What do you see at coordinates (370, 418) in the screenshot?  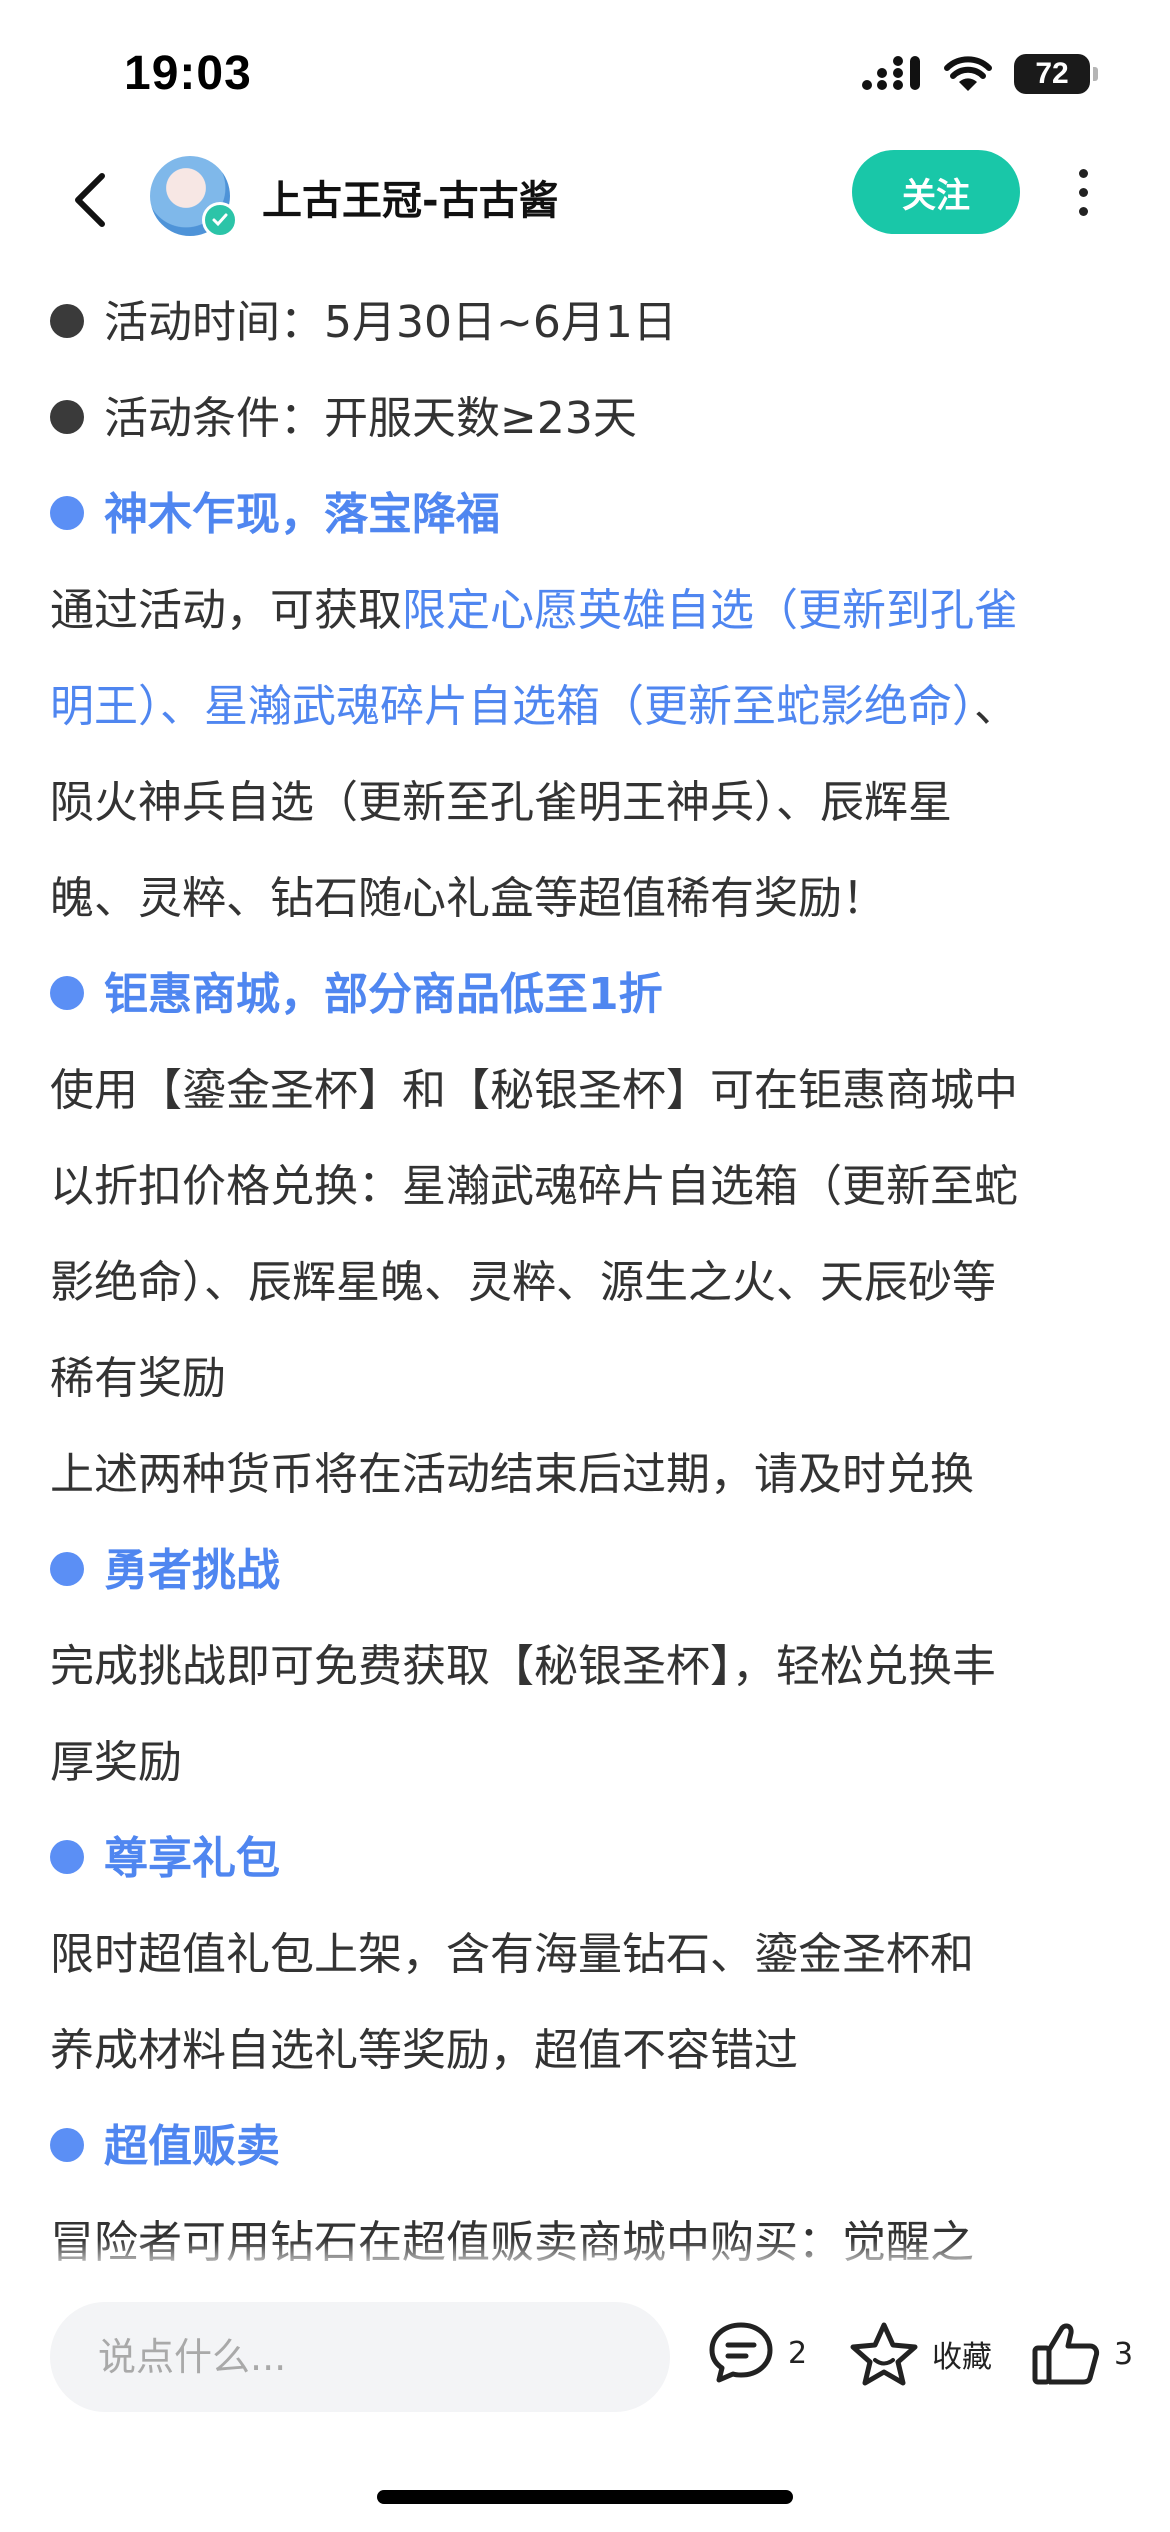 I see `article-line-text: 活动条件：开服天数≥23天` at bounding box center [370, 418].